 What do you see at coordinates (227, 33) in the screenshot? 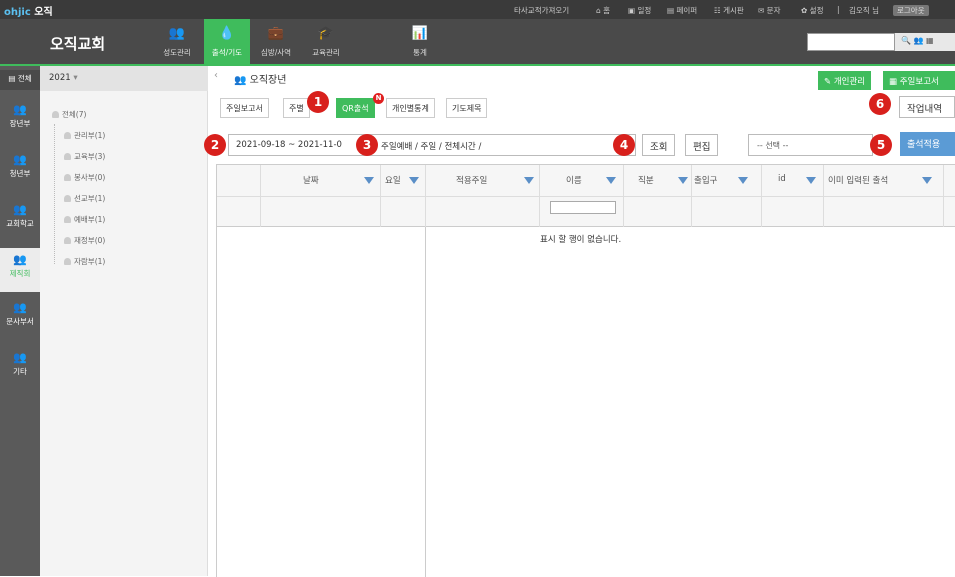
I see `drop-icon: 💧` at bounding box center [227, 33].